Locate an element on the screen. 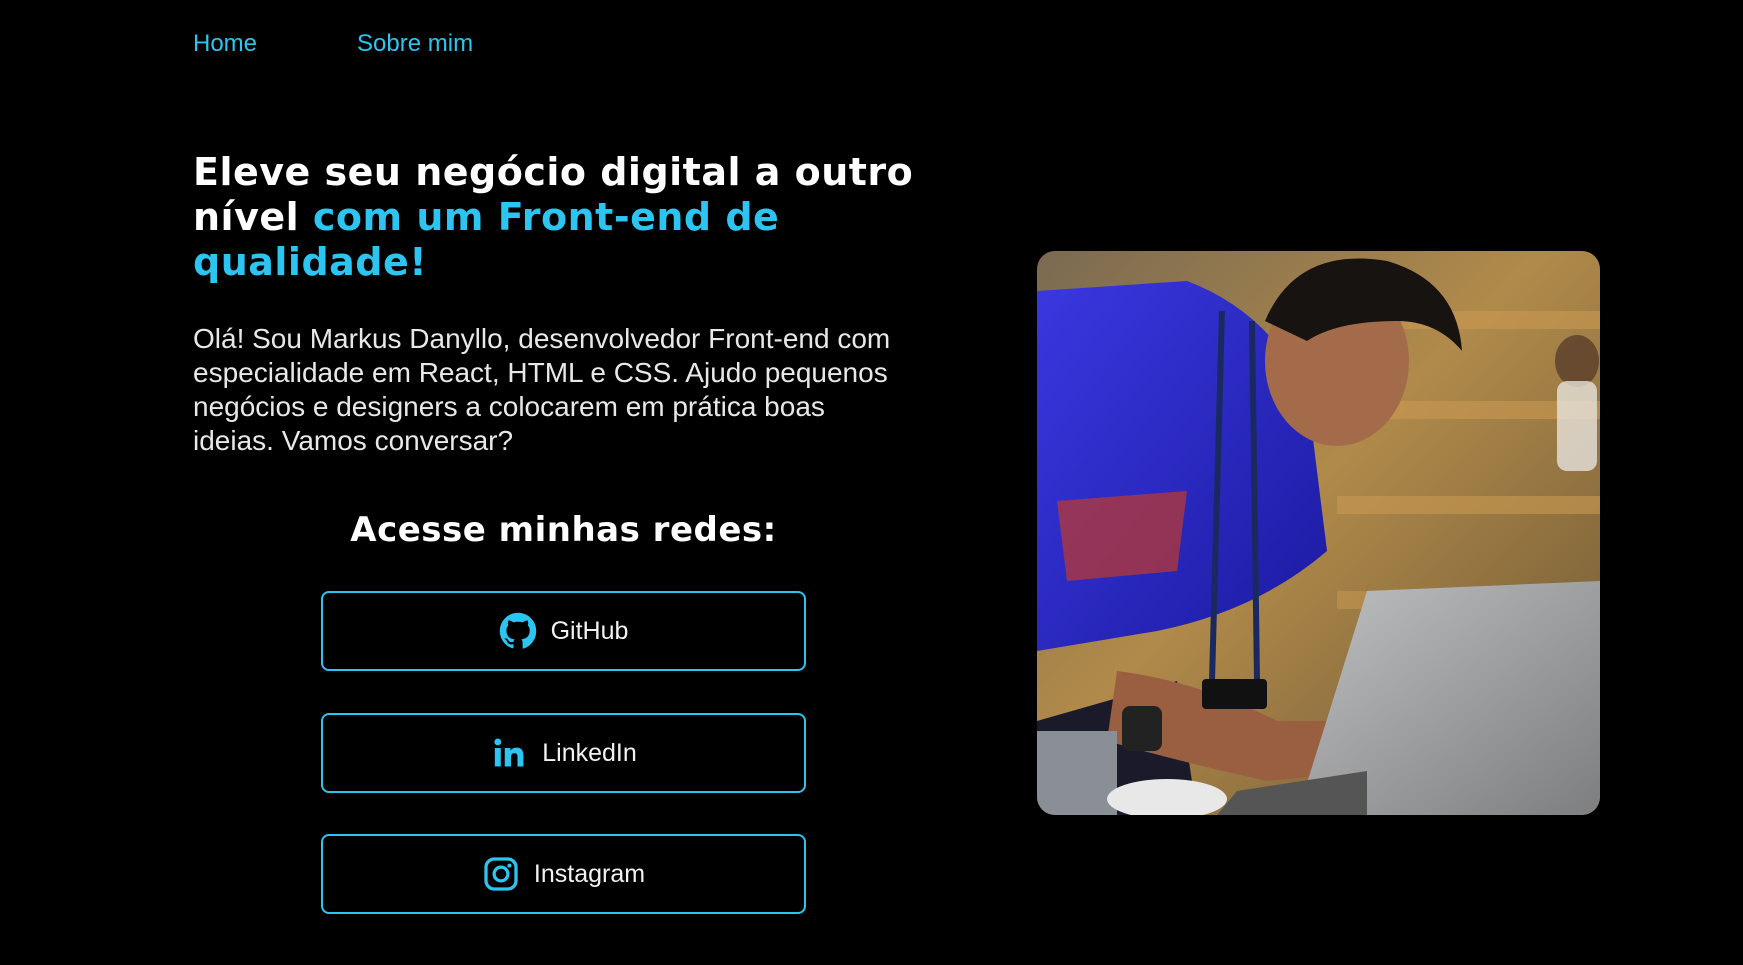 The height and width of the screenshot is (965, 1743). top-nav: Home Sobre mim is located at coordinates (333, 44).